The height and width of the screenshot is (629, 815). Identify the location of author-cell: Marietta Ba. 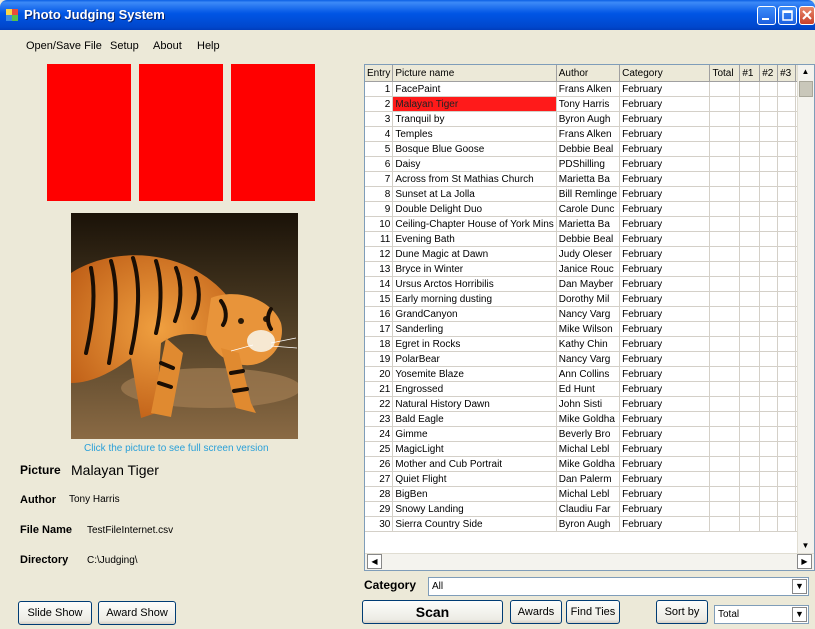
(588, 179).